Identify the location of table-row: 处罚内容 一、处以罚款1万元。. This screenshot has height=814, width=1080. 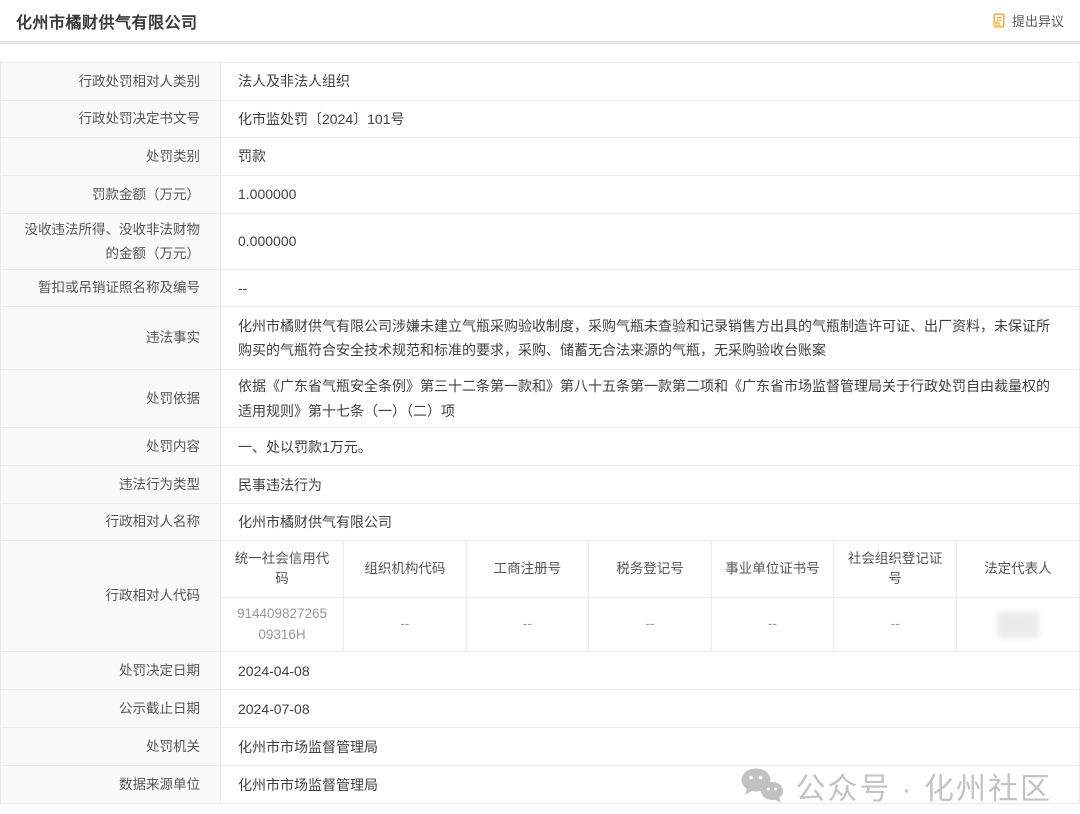
(540, 447).